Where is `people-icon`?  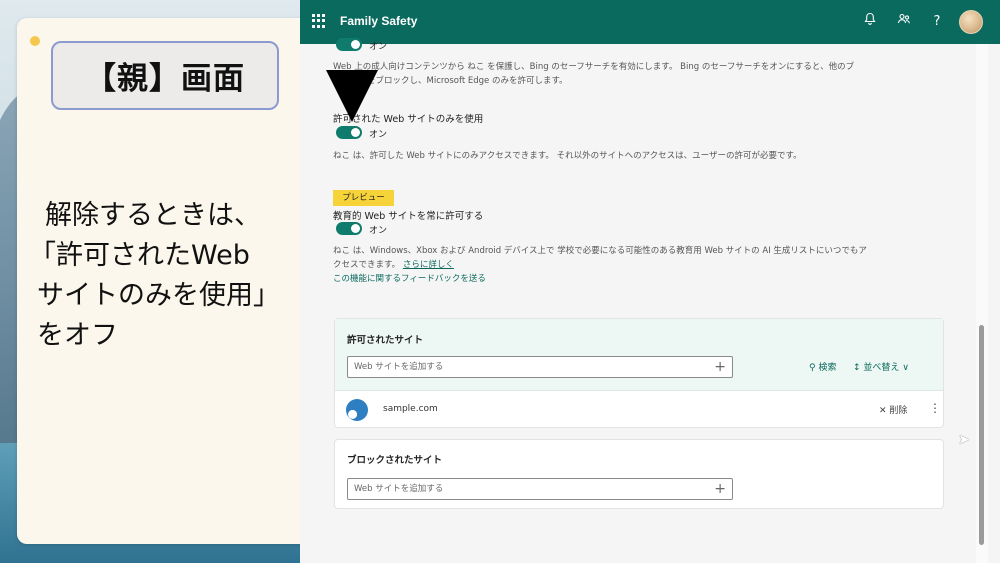 people-icon is located at coordinates (904, 22).